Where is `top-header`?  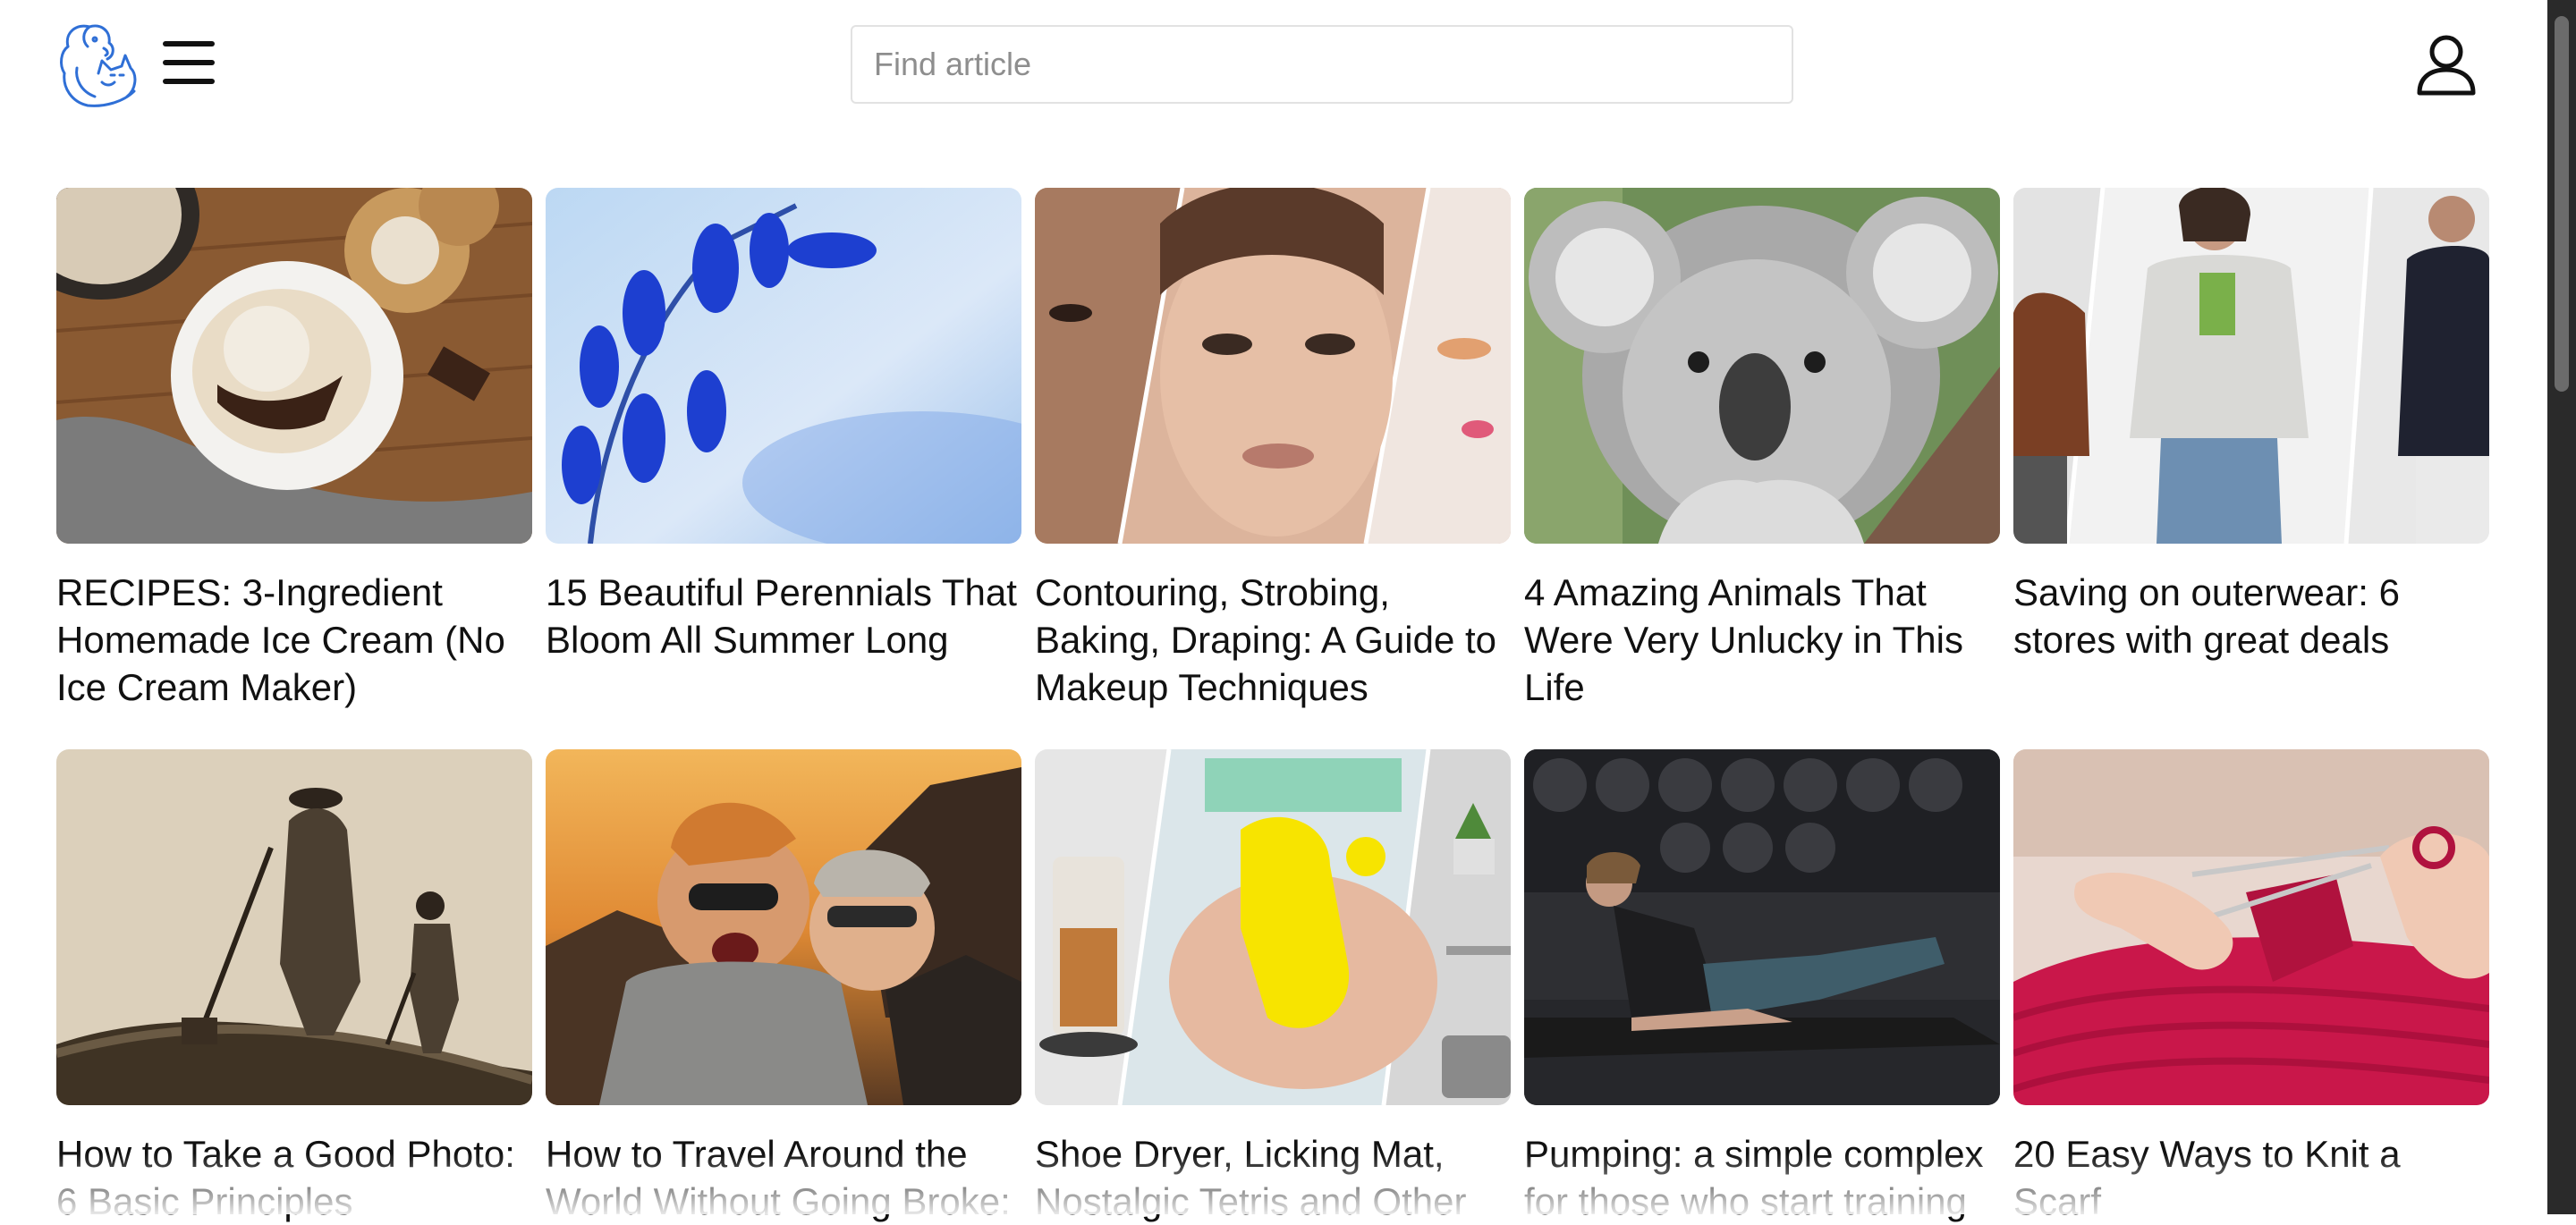 top-header is located at coordinates (1273, 67).